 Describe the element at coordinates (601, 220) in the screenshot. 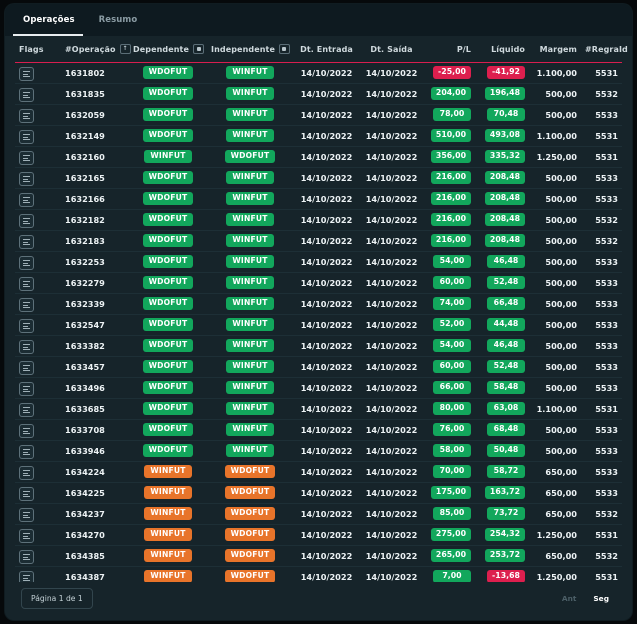

I see `cell-regraid: 5532` at that location.